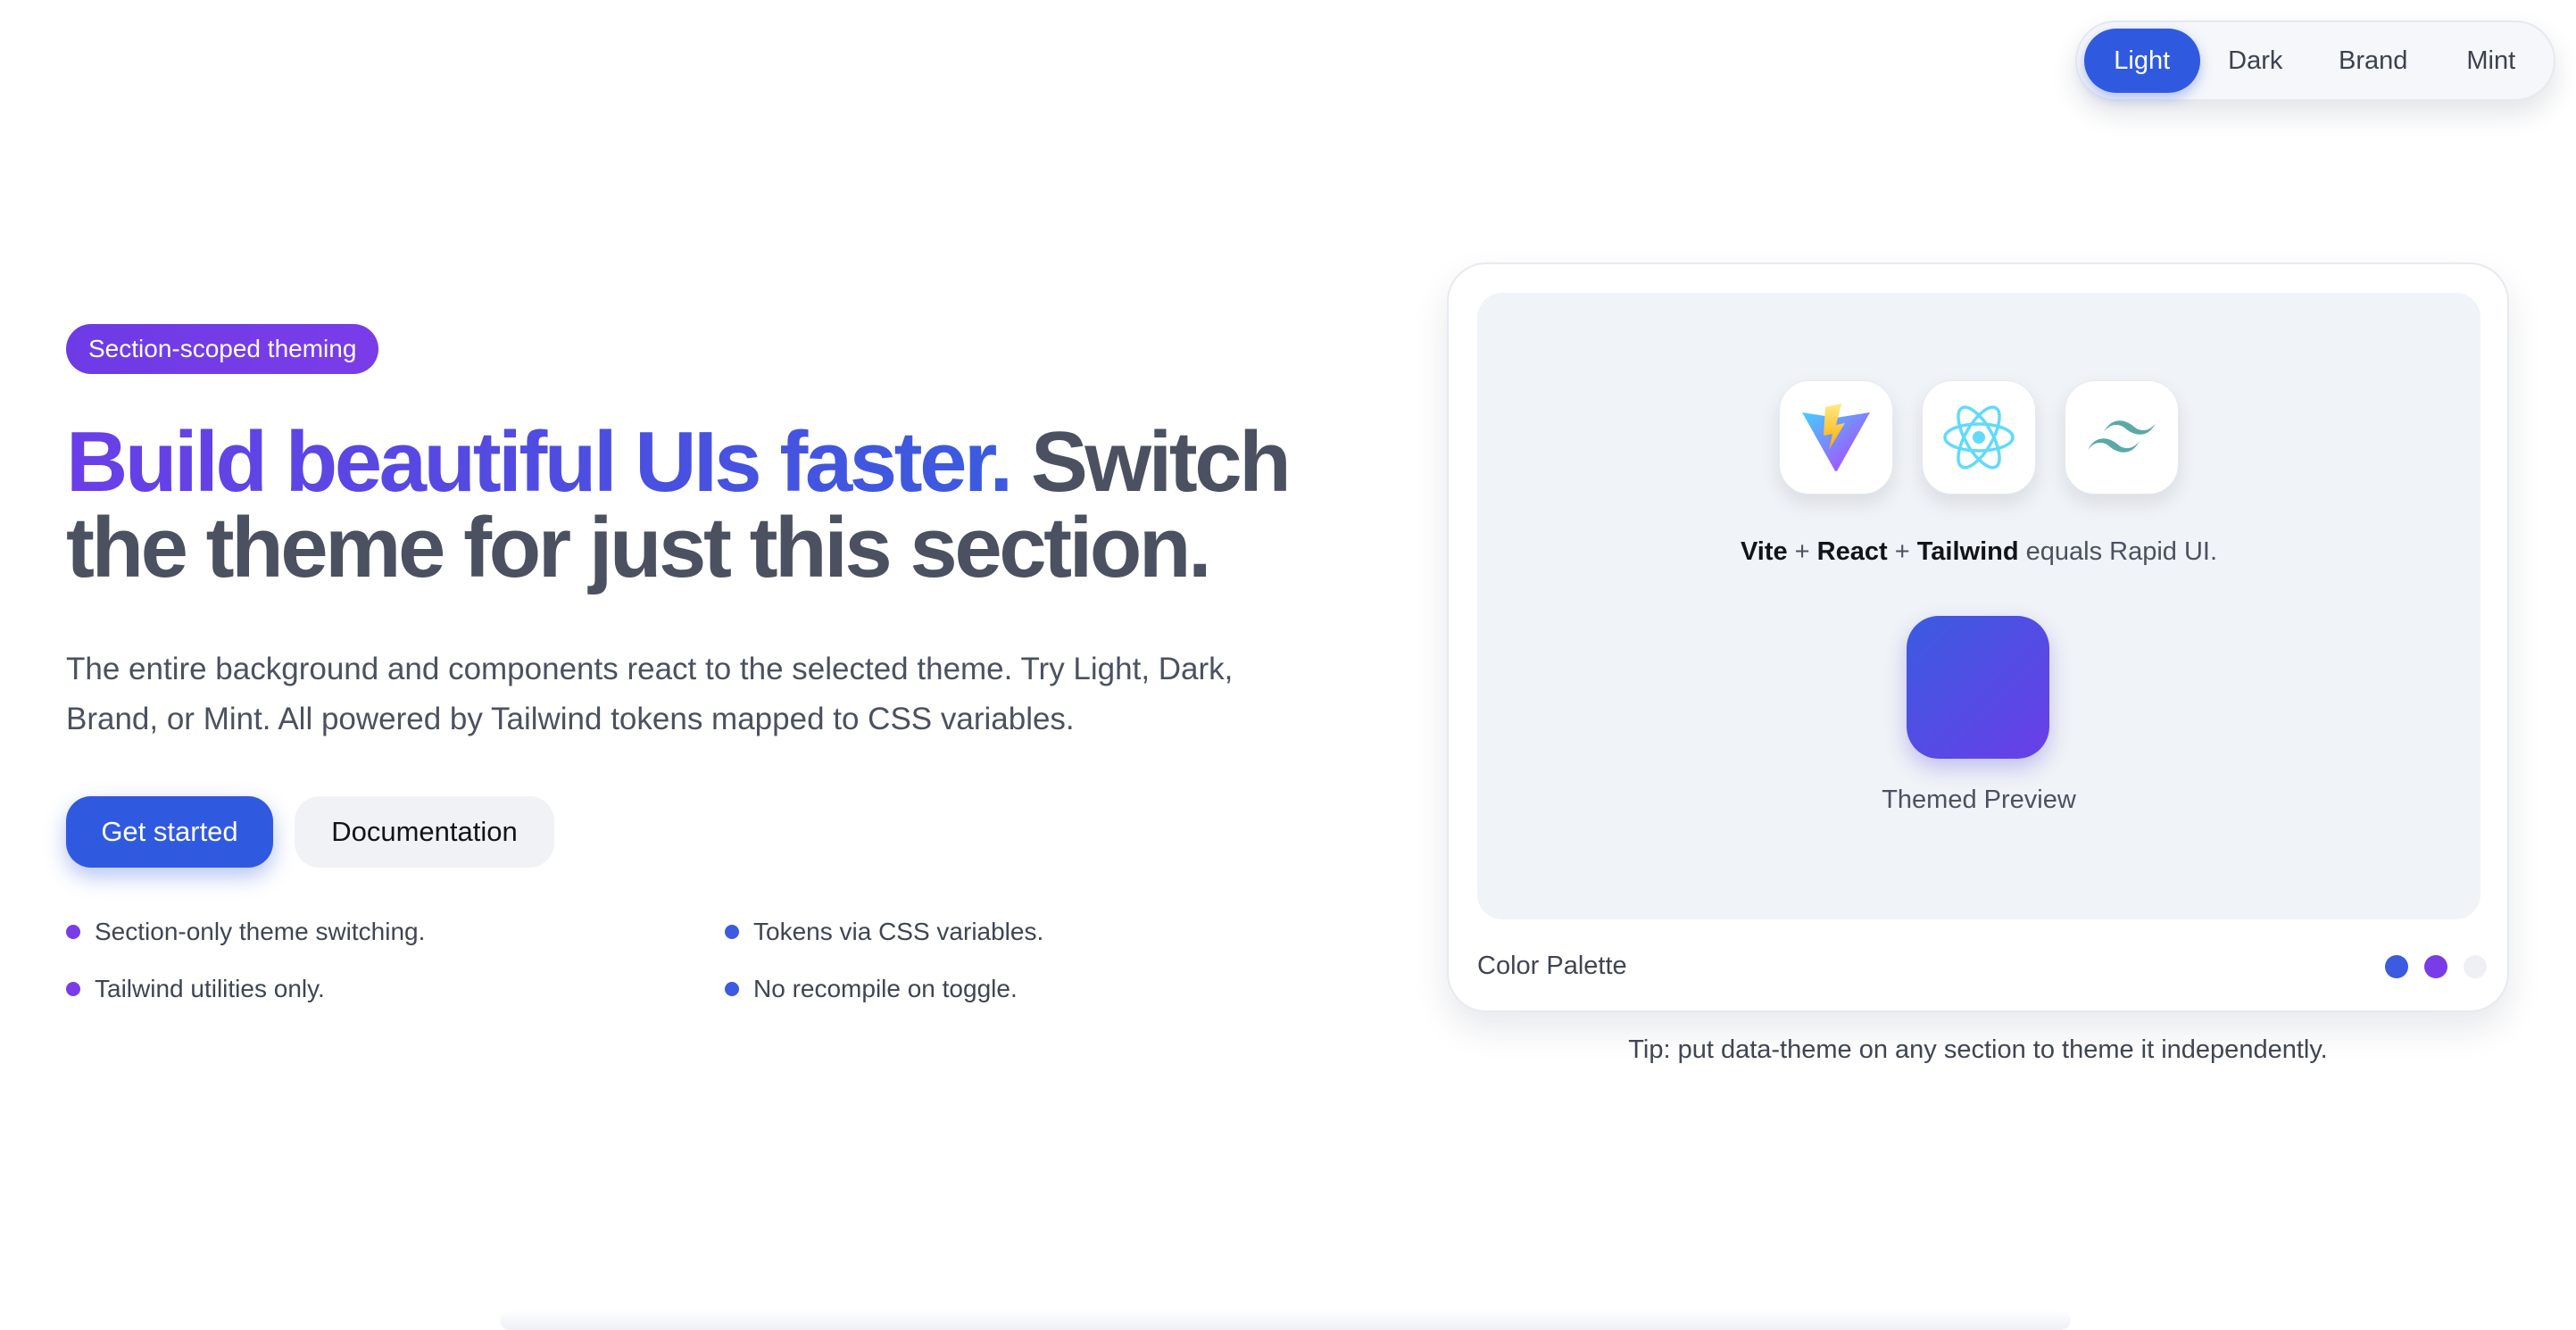 This screenshot has height=1330, width=2576. I want to click on preview-label: Themed Preview, so click(1979, 800).